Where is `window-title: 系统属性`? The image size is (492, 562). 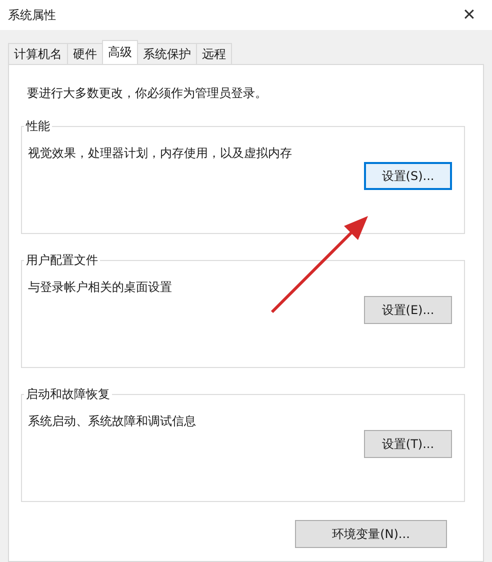 window-title: 系统属性 is located at coordinates (32, 15).